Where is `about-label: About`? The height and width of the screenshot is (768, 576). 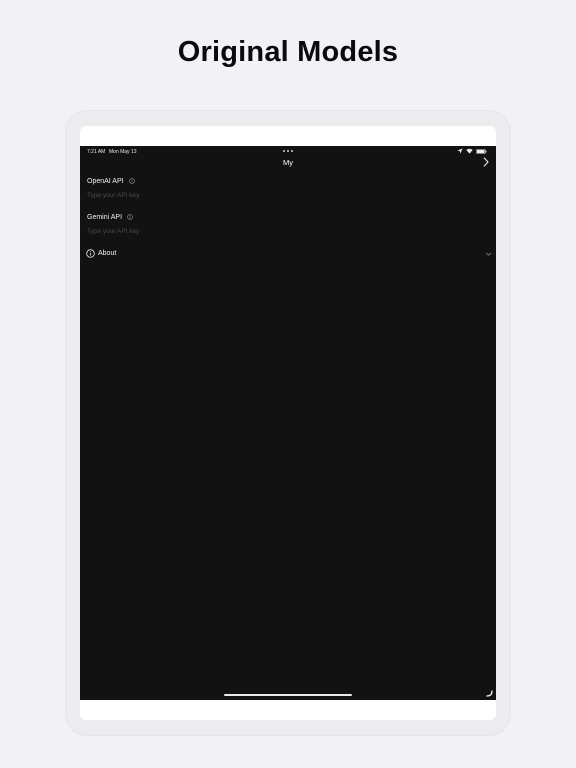 about-label: About is located at coordinates (107, 253).